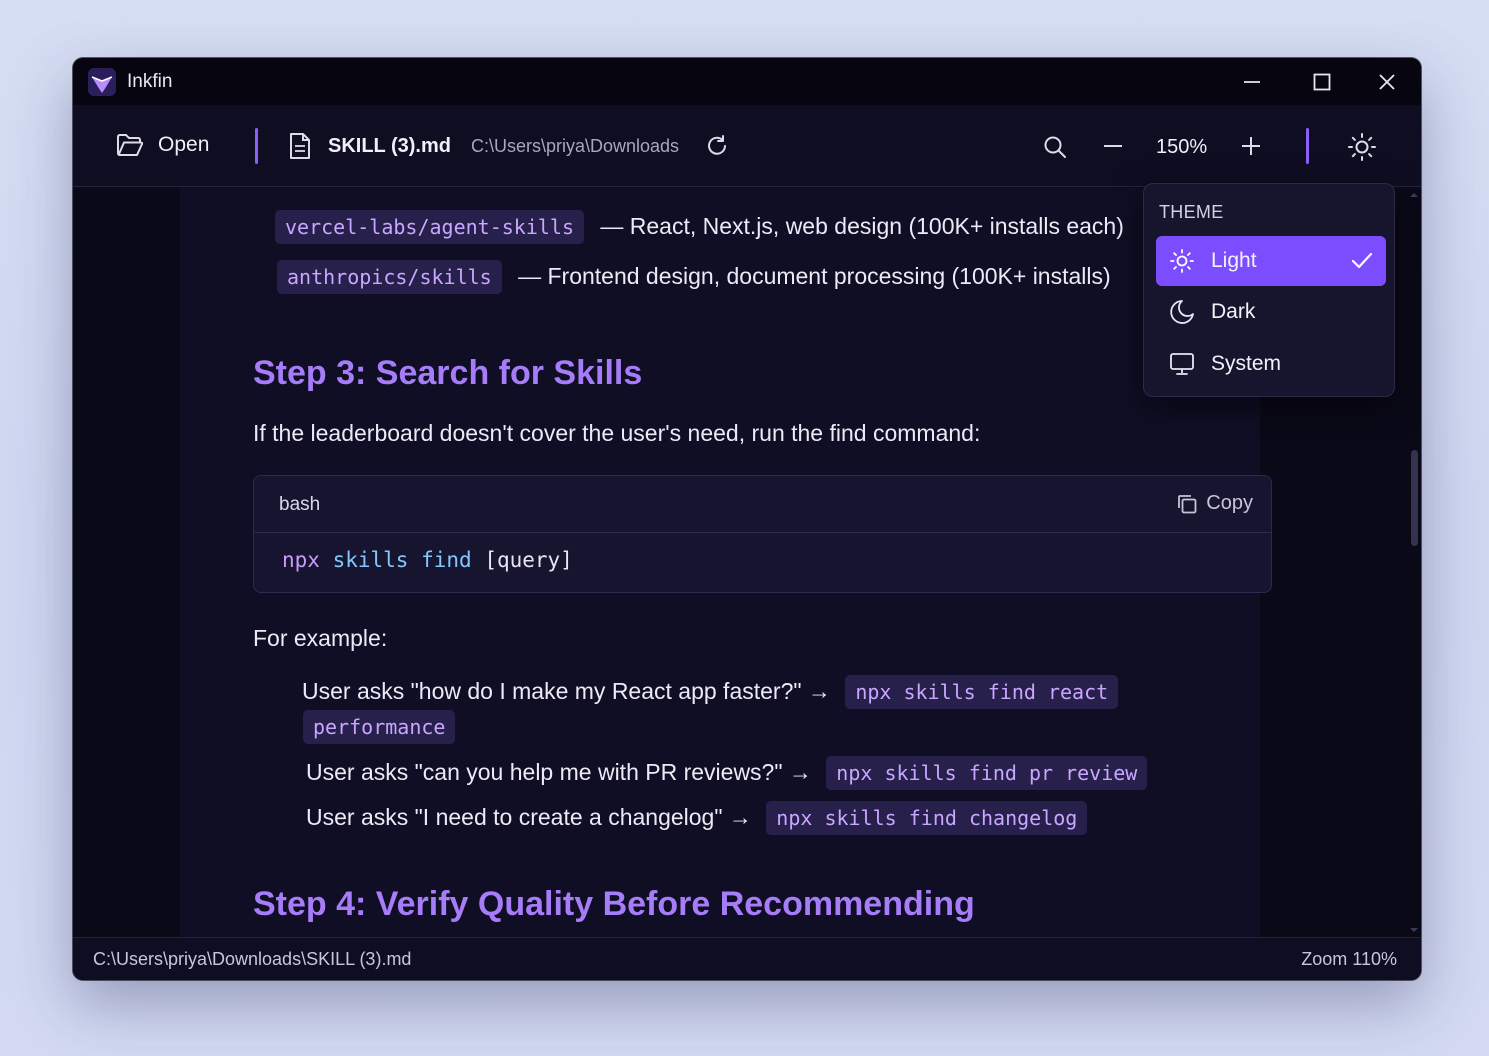  Describe the element at coordinates (300, 504) in the screenshot. I see `code-language: bash` at that location.